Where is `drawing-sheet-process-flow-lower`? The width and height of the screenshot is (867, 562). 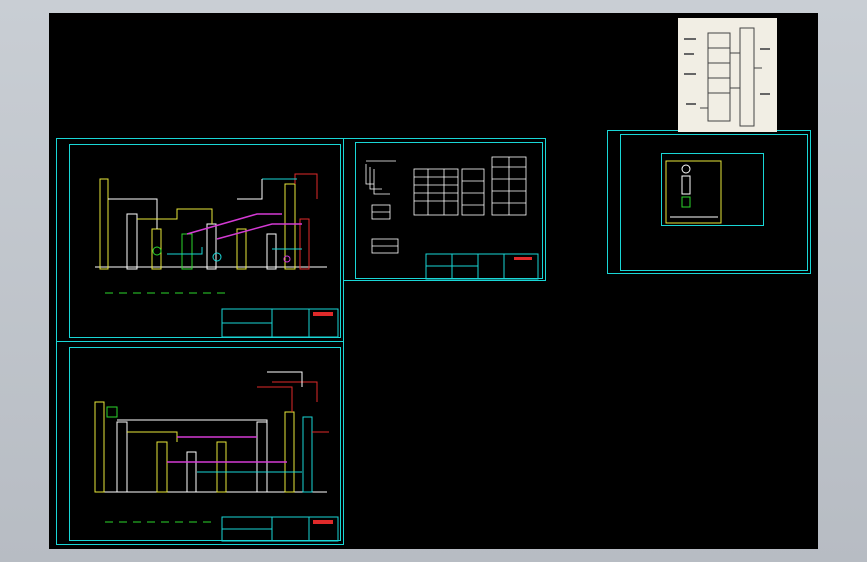
drawing-sheet-process-flow-lower is located at coordinates (200, 443).